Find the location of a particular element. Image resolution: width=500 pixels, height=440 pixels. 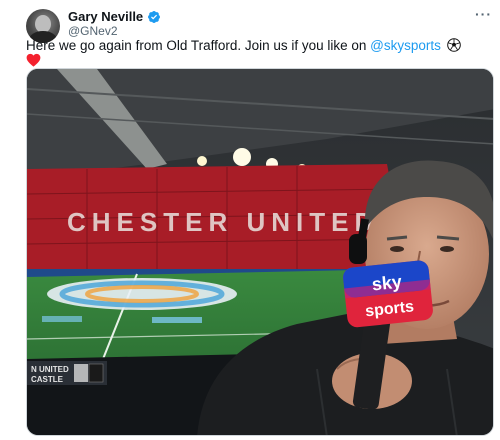

display-name: Gary Neville is located at coordinates (105, 16).